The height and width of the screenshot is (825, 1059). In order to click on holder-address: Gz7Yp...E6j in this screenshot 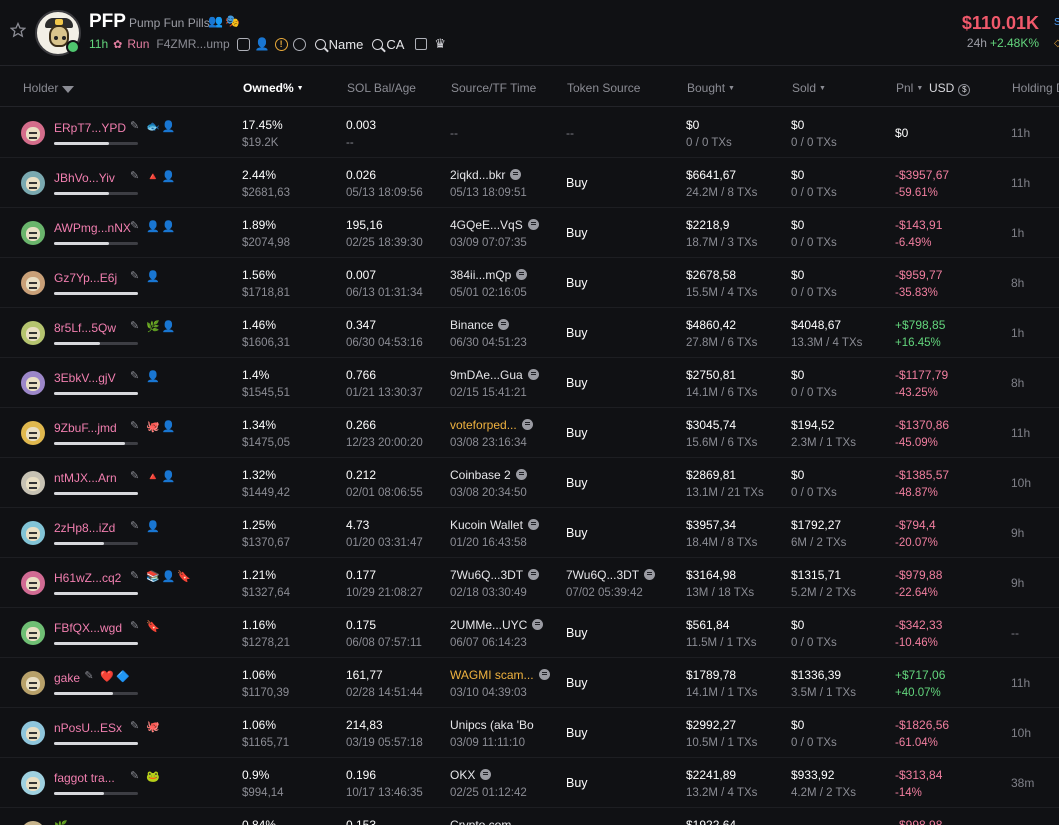, I will do `click(85, 278)`.